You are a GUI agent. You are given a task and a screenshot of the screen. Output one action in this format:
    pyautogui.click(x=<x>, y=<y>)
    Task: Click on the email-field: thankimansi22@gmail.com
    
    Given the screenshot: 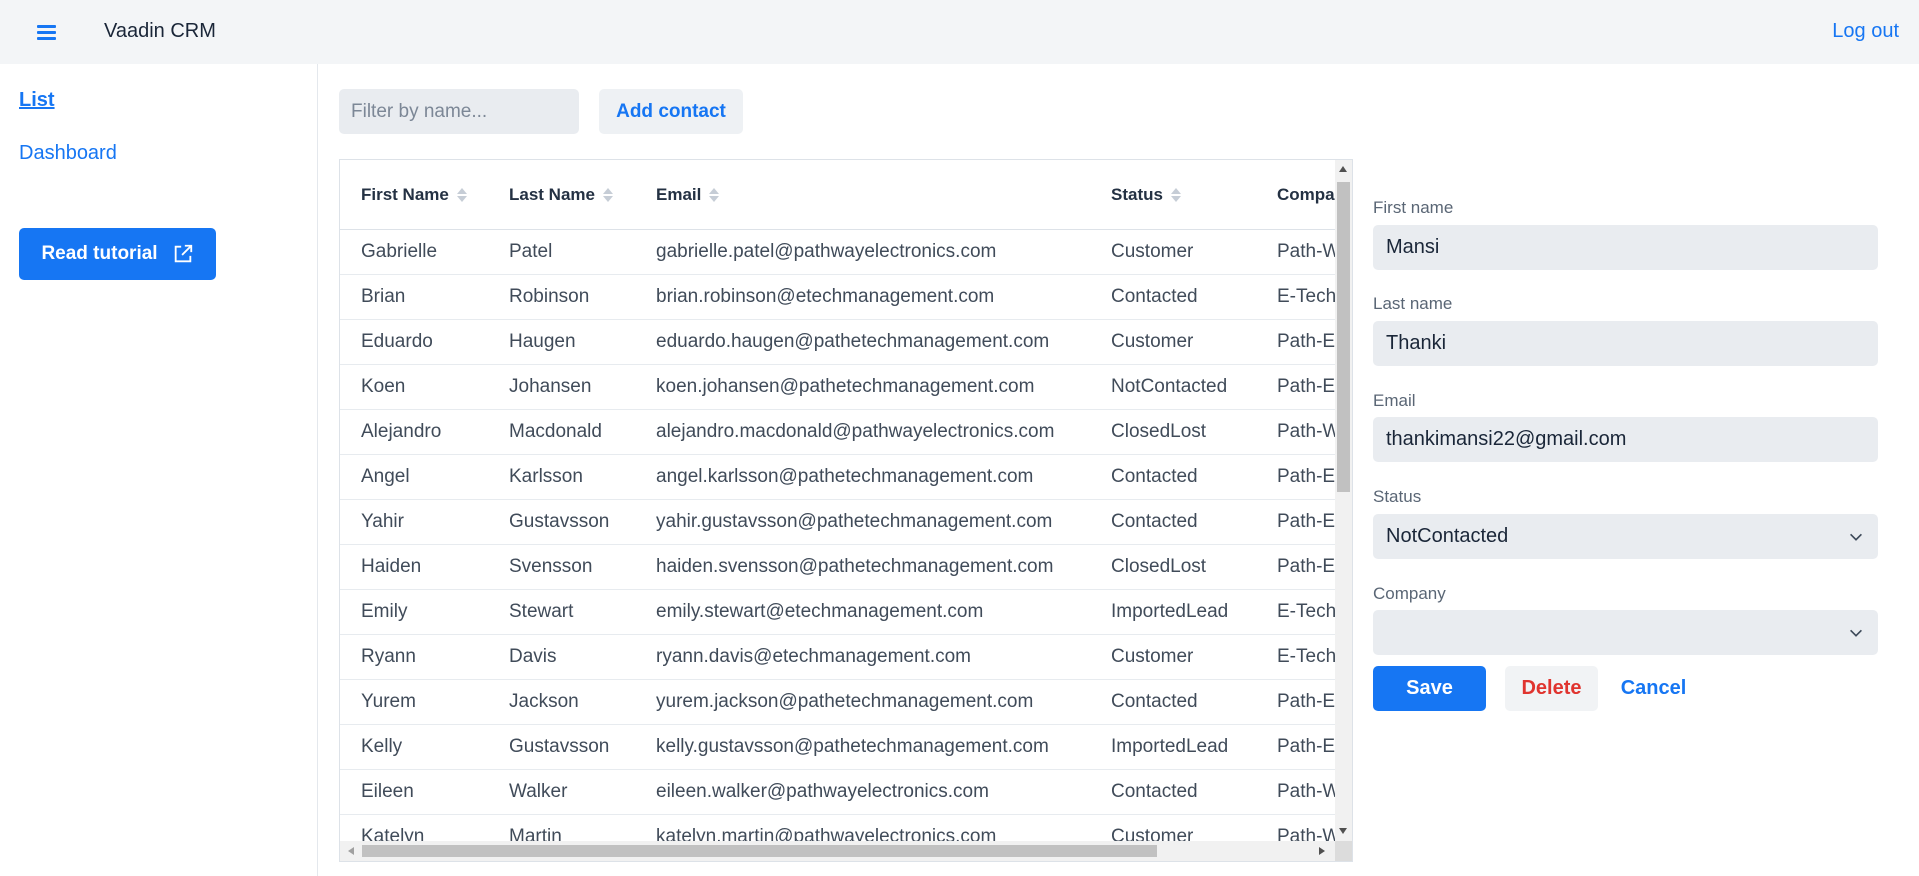 What is the action you would take?
    pyautogui.click(x=1625, y=439)
    